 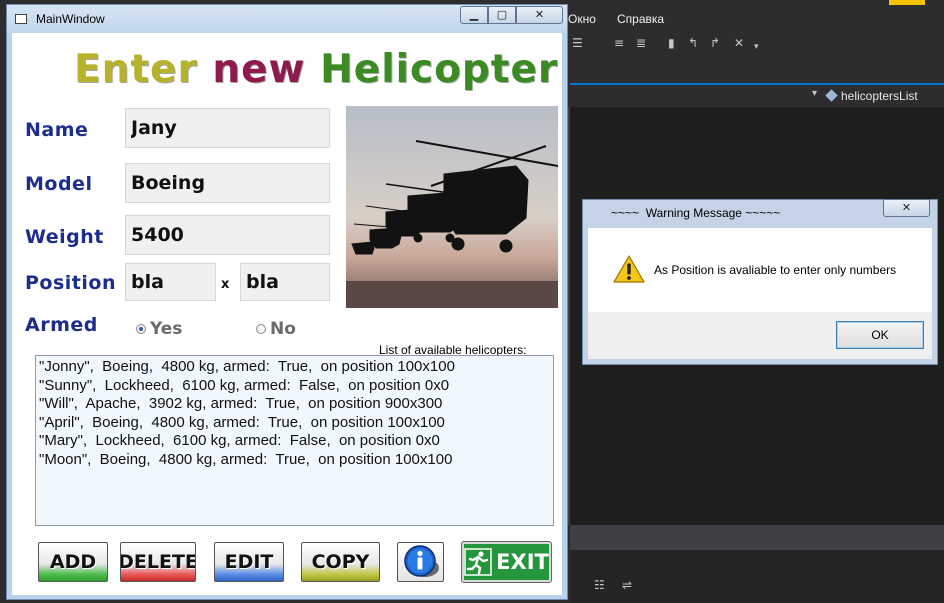 I want to click on armed-label: Armed, so click(x=61, y=325).